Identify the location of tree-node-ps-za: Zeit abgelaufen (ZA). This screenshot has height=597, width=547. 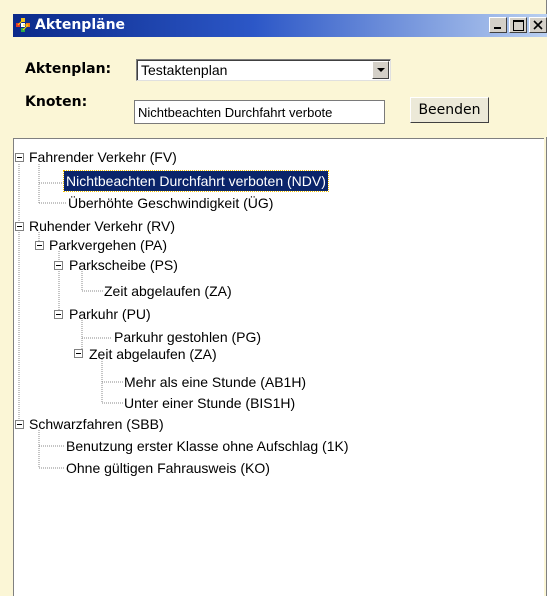
(168, 291).